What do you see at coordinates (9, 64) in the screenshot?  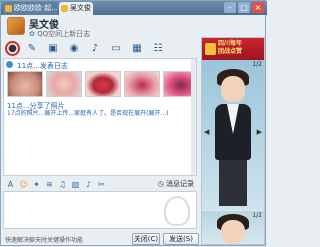 I see `qzone-icon` at bounding box center [9, 64].